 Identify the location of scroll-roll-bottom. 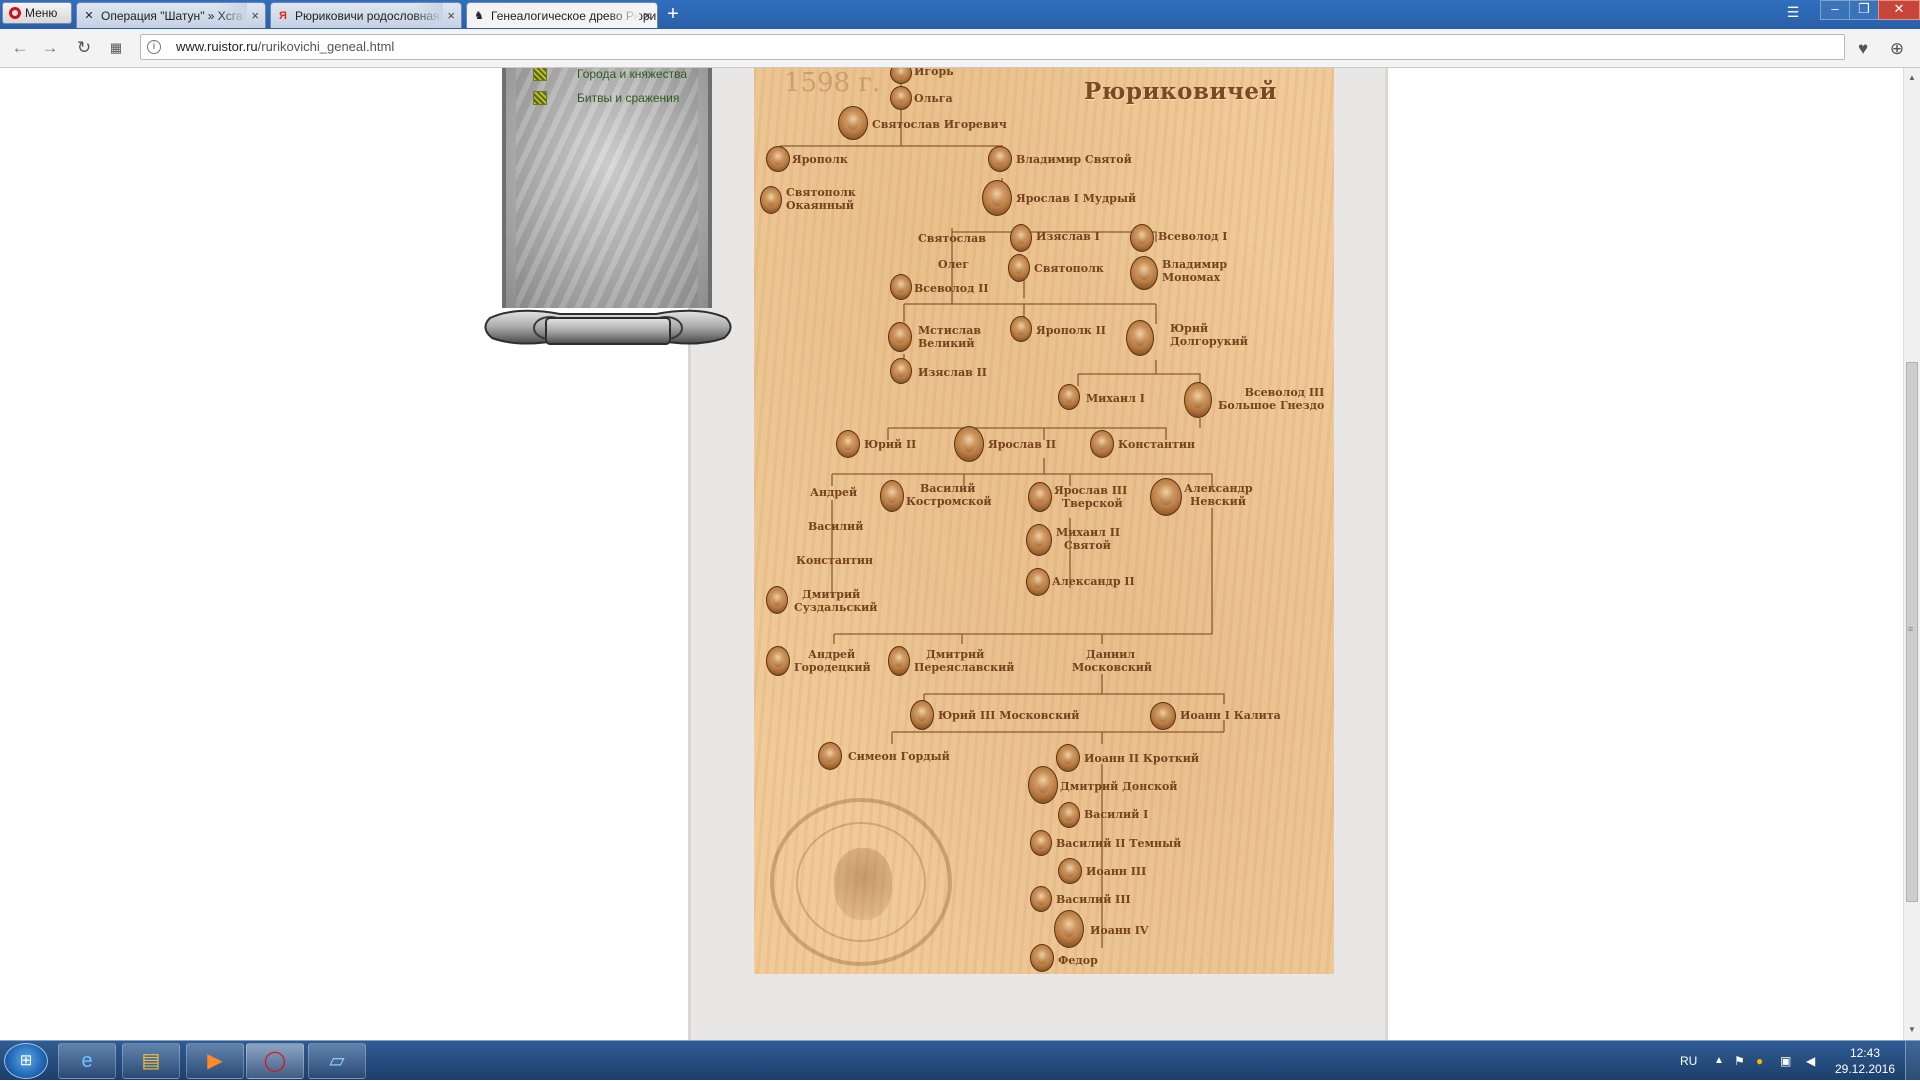
(608, 327).